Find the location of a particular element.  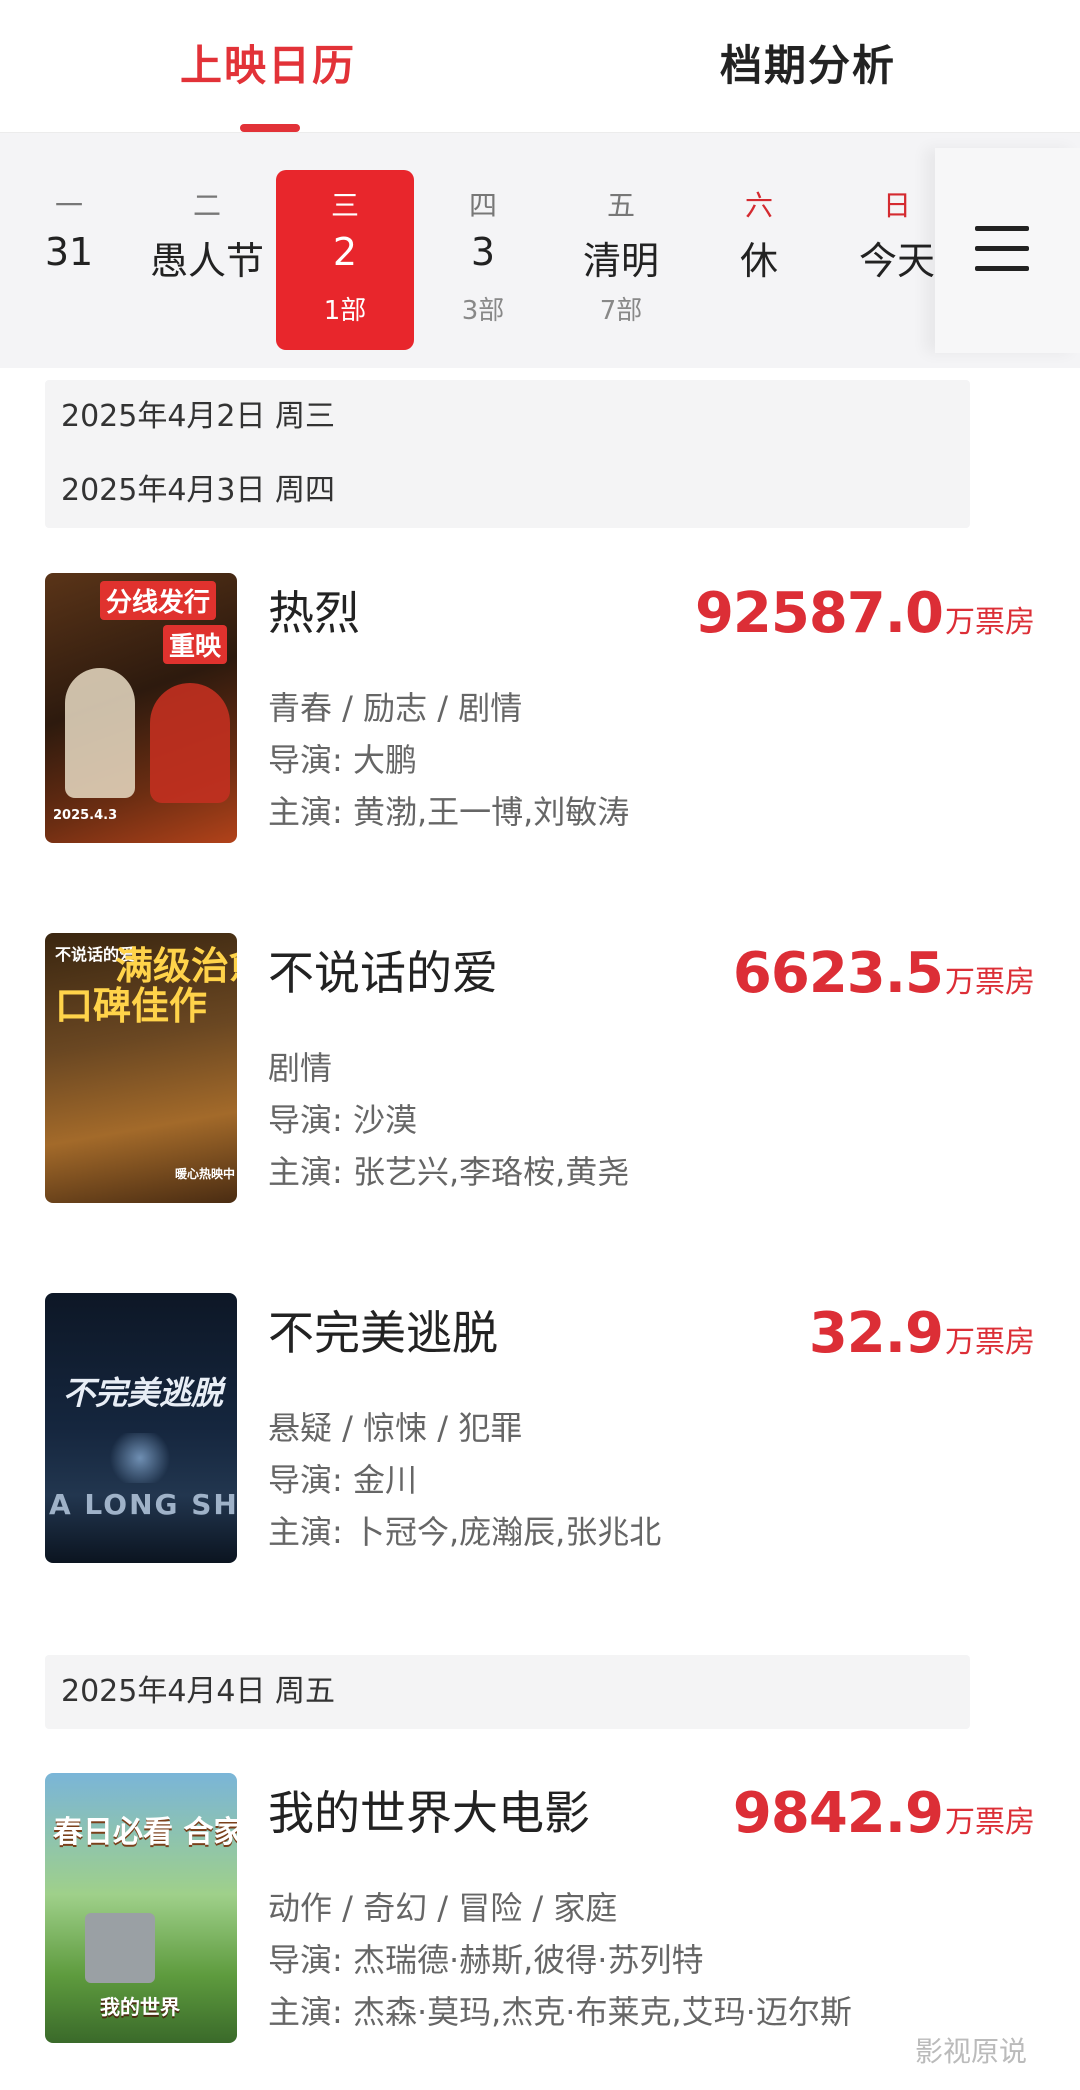

movie-count: 3部 is located at coordinates (483, 311).